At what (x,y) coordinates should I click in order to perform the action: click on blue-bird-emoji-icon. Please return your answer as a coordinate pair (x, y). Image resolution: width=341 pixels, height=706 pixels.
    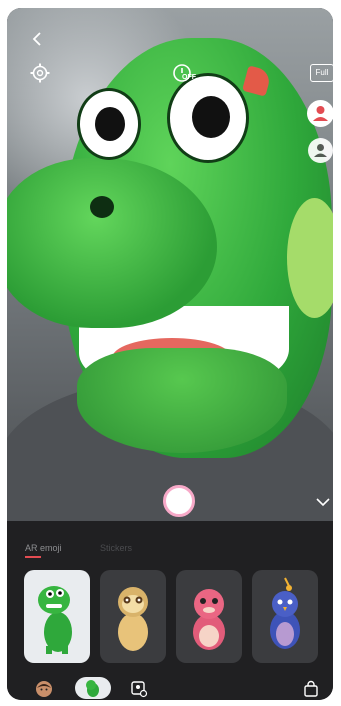
    Looking at the image, I should click on (285, 613).